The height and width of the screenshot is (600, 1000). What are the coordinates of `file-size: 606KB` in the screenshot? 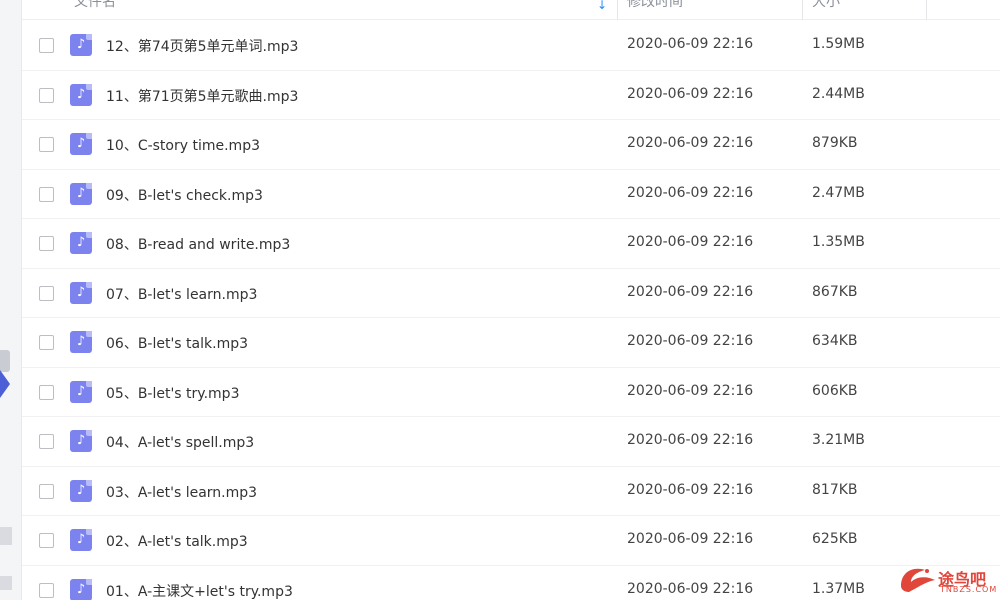 It's located at (835, 390).